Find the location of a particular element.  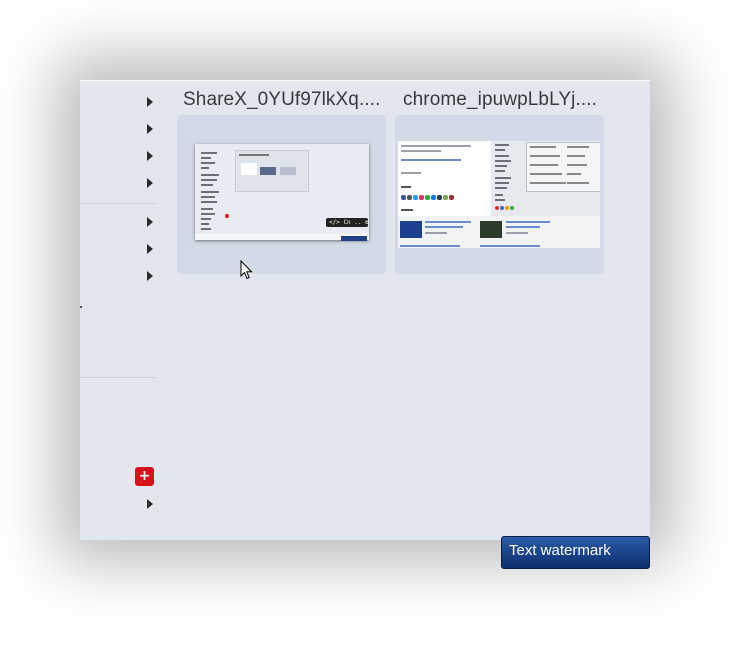

thumbnail-button is located at coordinates (354, 238).